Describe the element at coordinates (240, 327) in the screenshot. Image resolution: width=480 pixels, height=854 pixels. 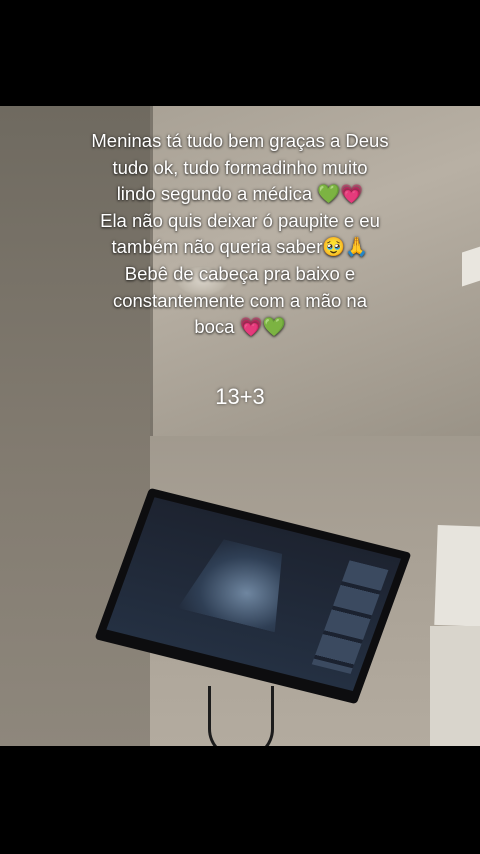
I see `caption-line: boca 💗💚` at that location.